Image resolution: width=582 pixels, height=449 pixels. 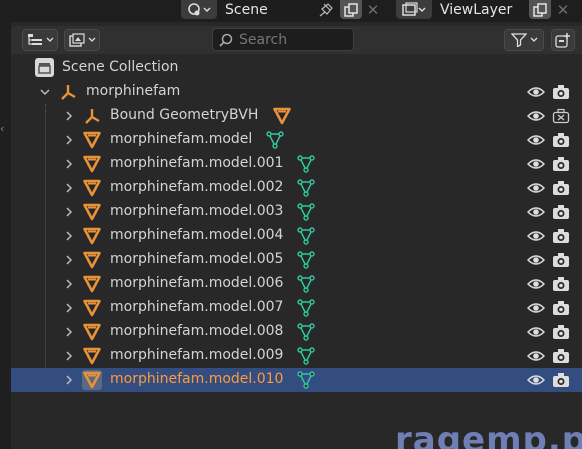 What do you see at coordinates (197, 235) in the screenshot?
I see `object-label: morphinefam.model.004` at bounding box center [197, 235].